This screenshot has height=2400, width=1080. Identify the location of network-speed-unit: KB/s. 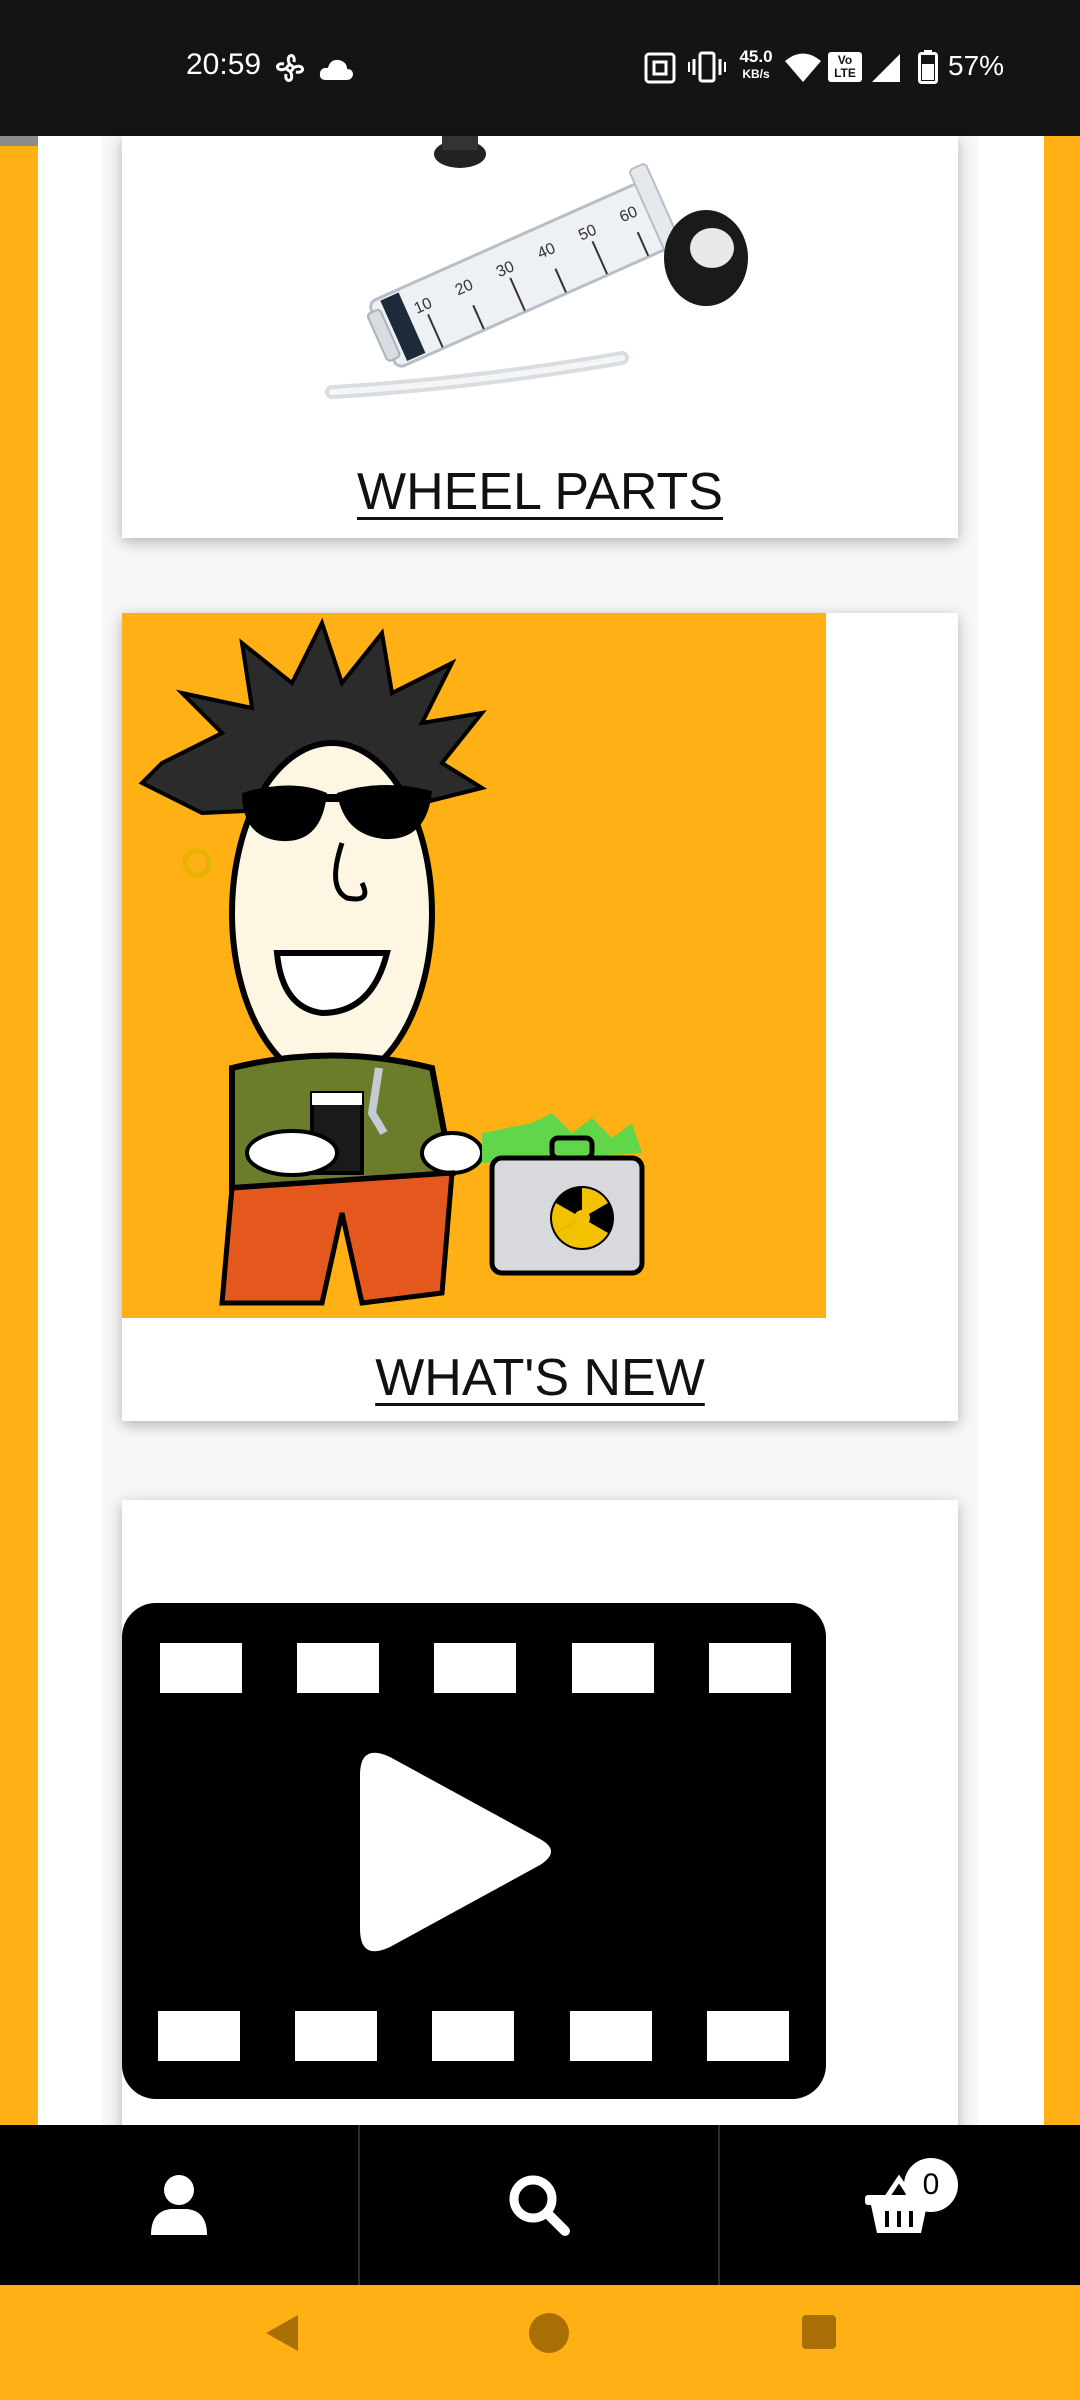
(756, 74).